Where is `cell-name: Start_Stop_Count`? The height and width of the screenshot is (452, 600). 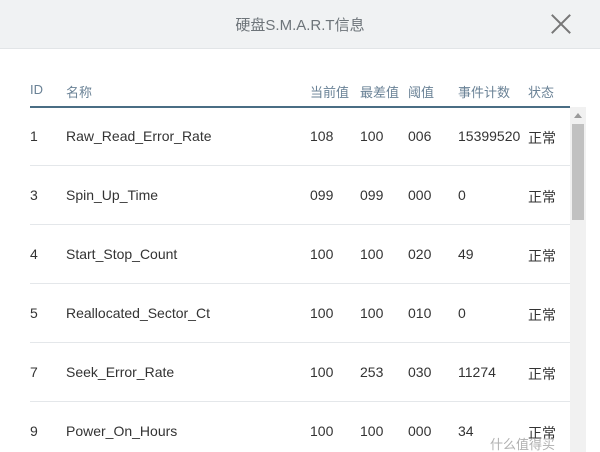
cell-name: Start_Stop_Count is located at coordinates (122, 254).